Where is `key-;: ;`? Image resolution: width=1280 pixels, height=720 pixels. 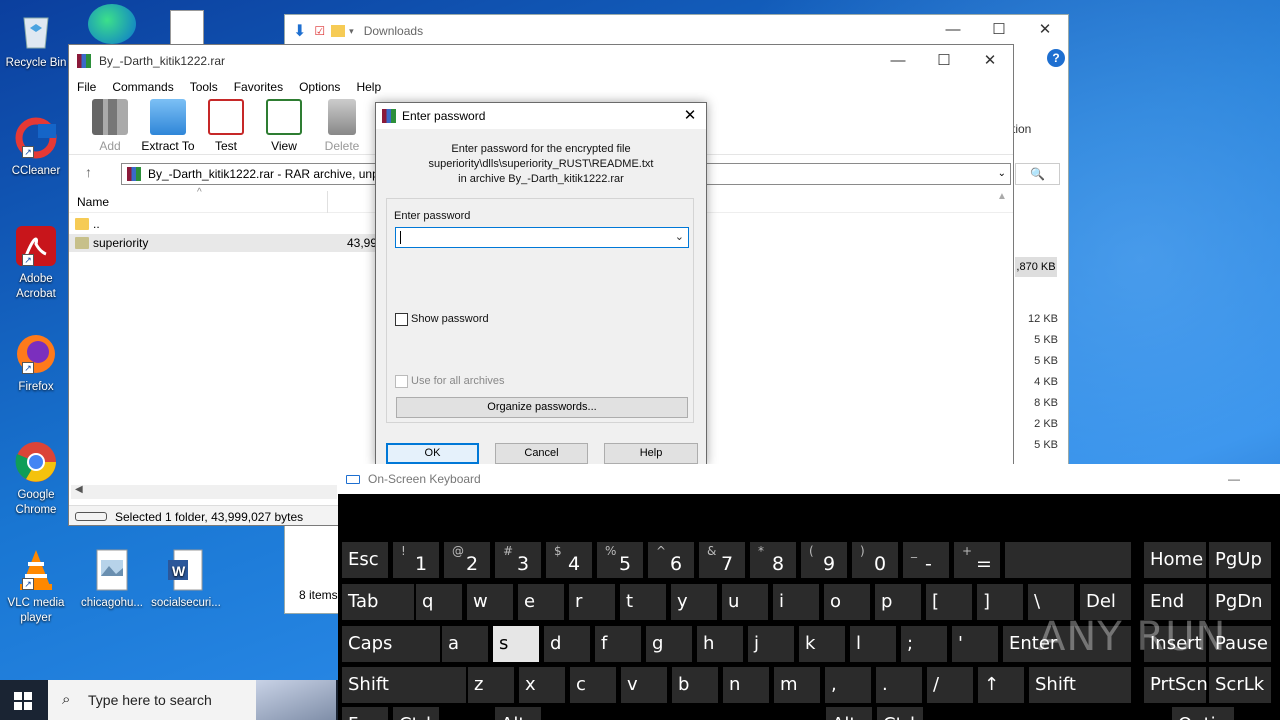 key-;: ; is located at coordinates (924, 644).